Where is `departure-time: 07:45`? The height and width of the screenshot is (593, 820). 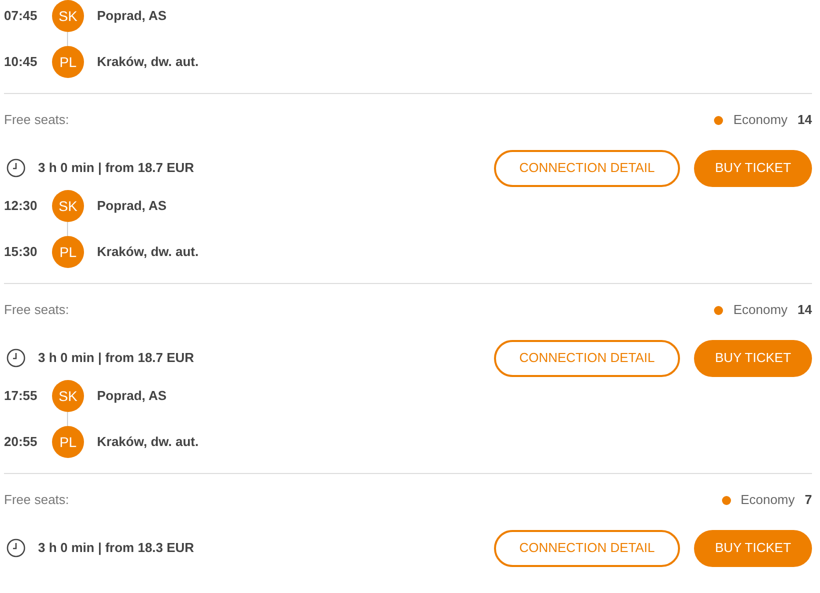 departure-time: 07:45 is located at coordinates (21, 16).